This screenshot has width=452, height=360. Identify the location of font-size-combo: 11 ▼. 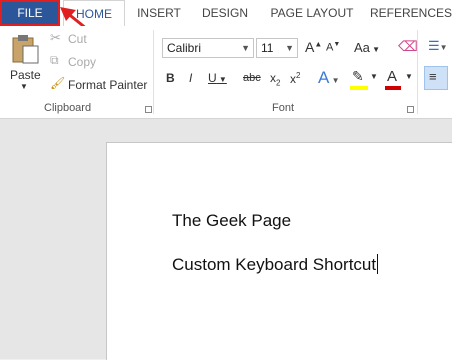
(277, 48).